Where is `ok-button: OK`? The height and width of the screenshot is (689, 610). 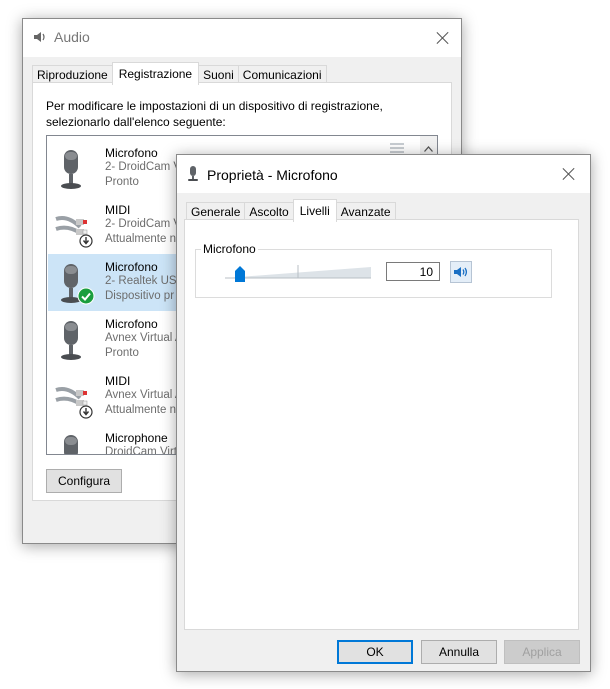
ok-button: OK is located at coordinates (375, 652).